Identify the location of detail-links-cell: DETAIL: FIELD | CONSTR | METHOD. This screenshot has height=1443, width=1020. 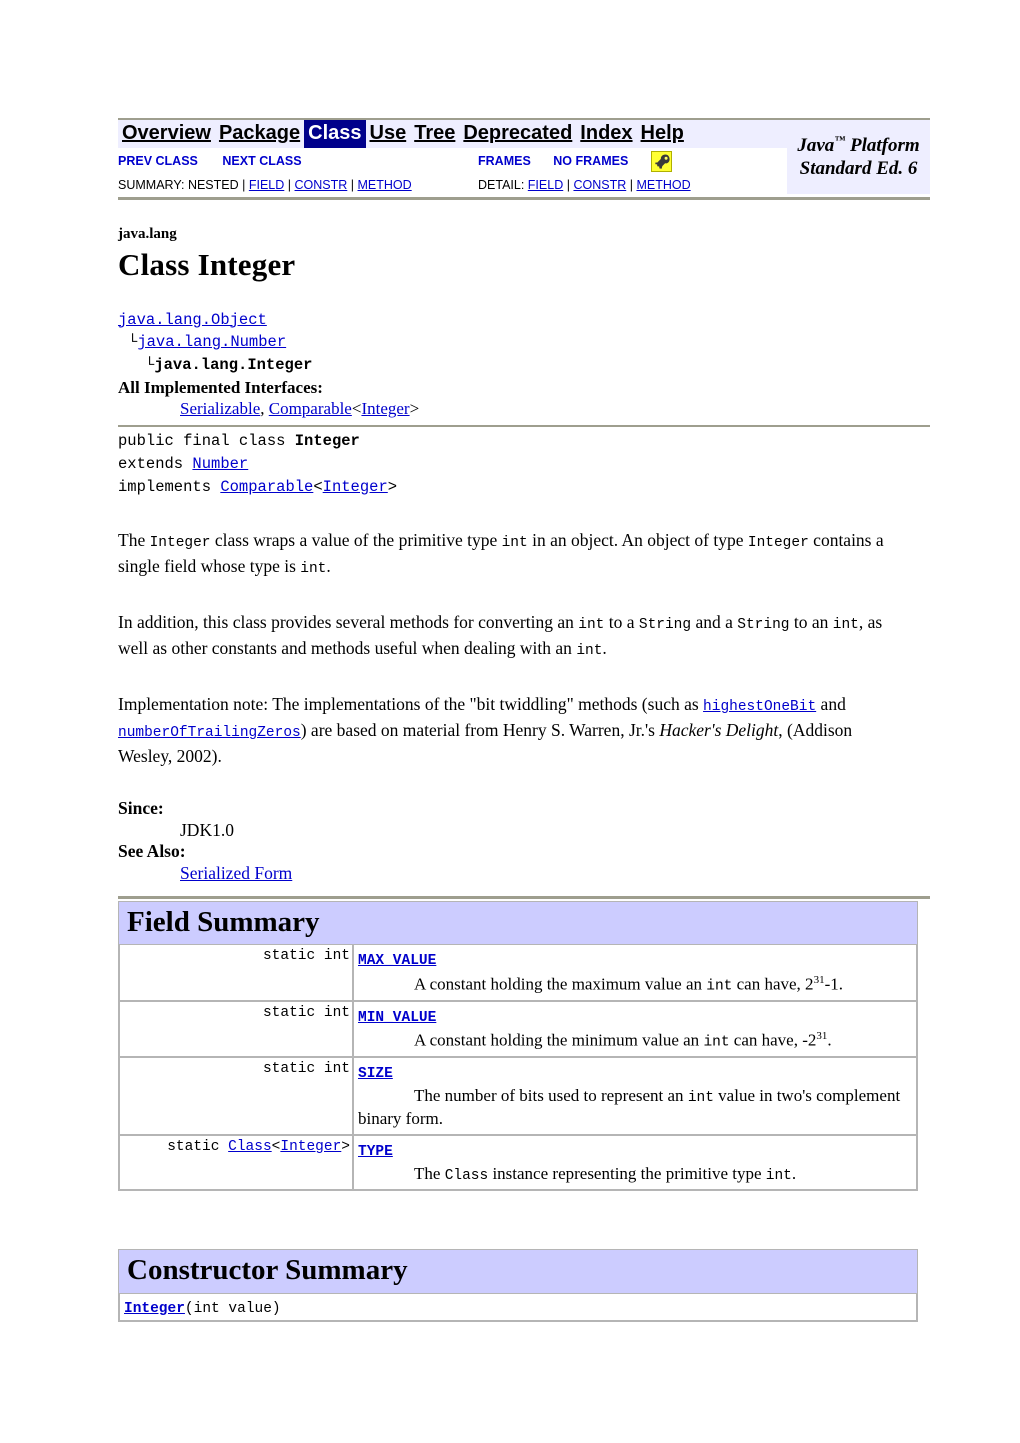
(632, 184).